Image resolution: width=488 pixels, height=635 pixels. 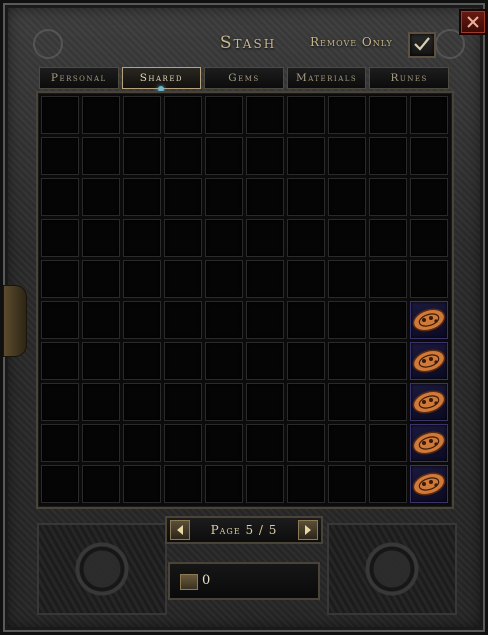 I want to click on close-button, so click(x=473, y=22).